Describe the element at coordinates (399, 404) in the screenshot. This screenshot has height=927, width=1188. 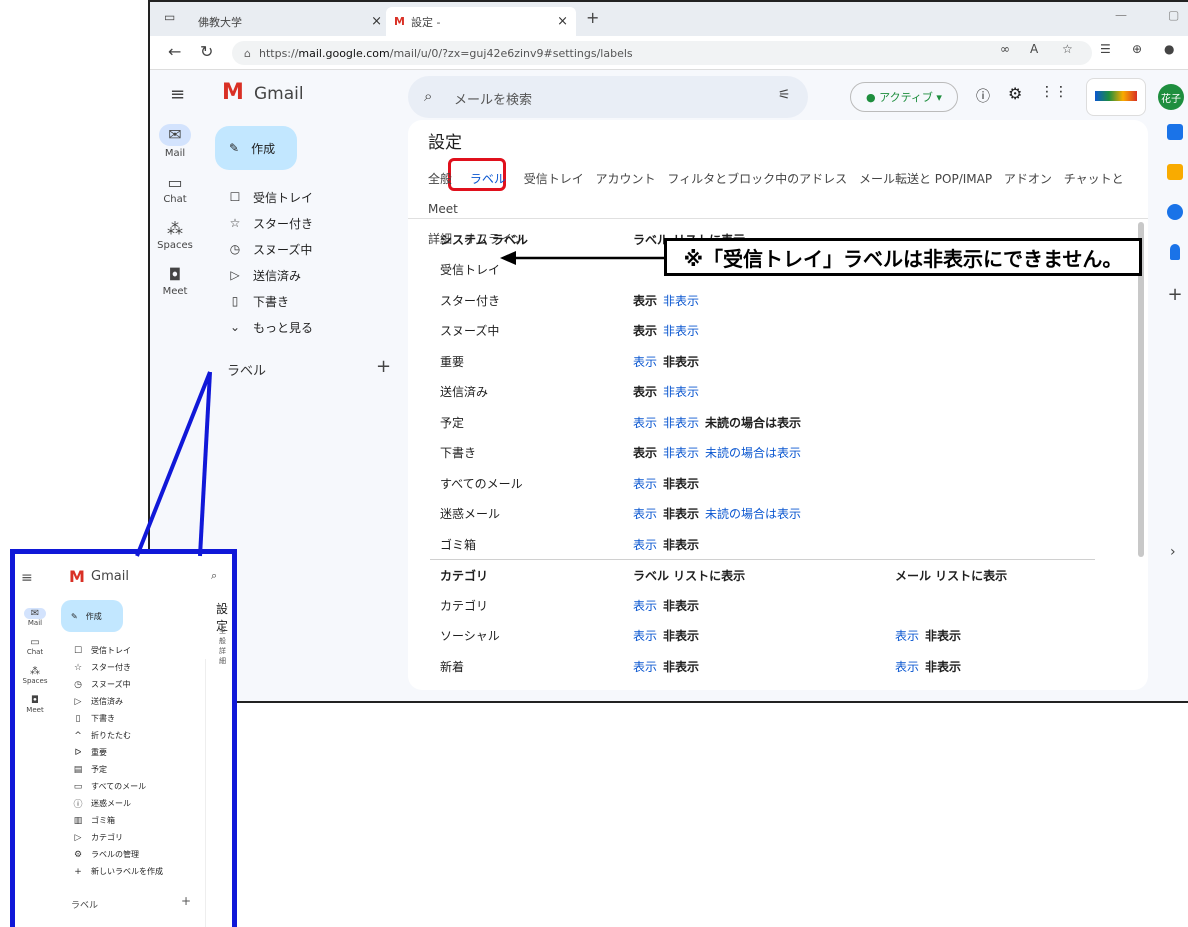
I see `annotation-overlay` at that location.